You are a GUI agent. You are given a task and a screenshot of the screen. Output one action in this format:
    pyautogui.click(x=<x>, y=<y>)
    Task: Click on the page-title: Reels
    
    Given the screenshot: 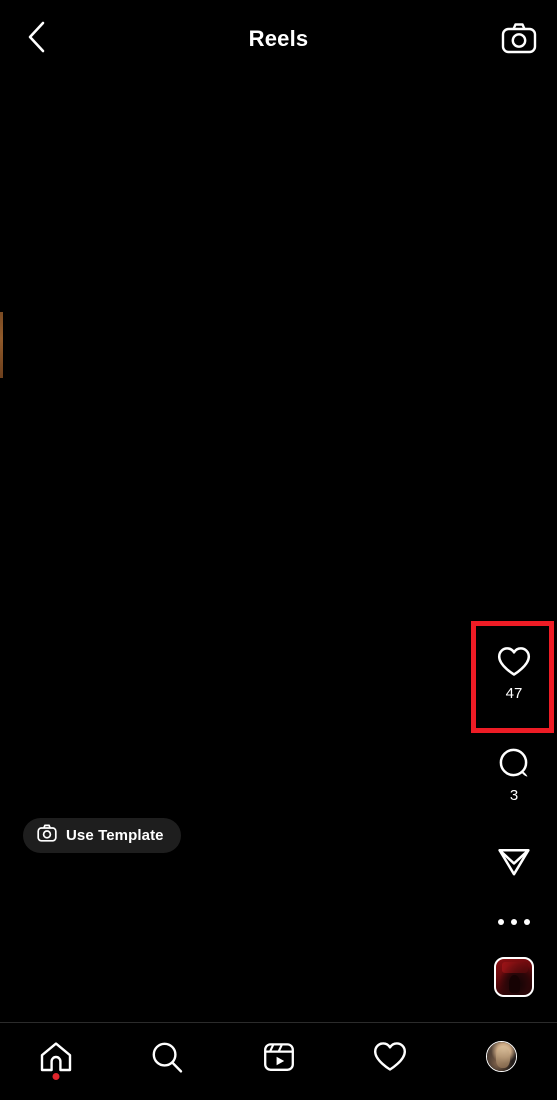 What is the action you would take?
    pyautogui.click(x=278, y=38)
    